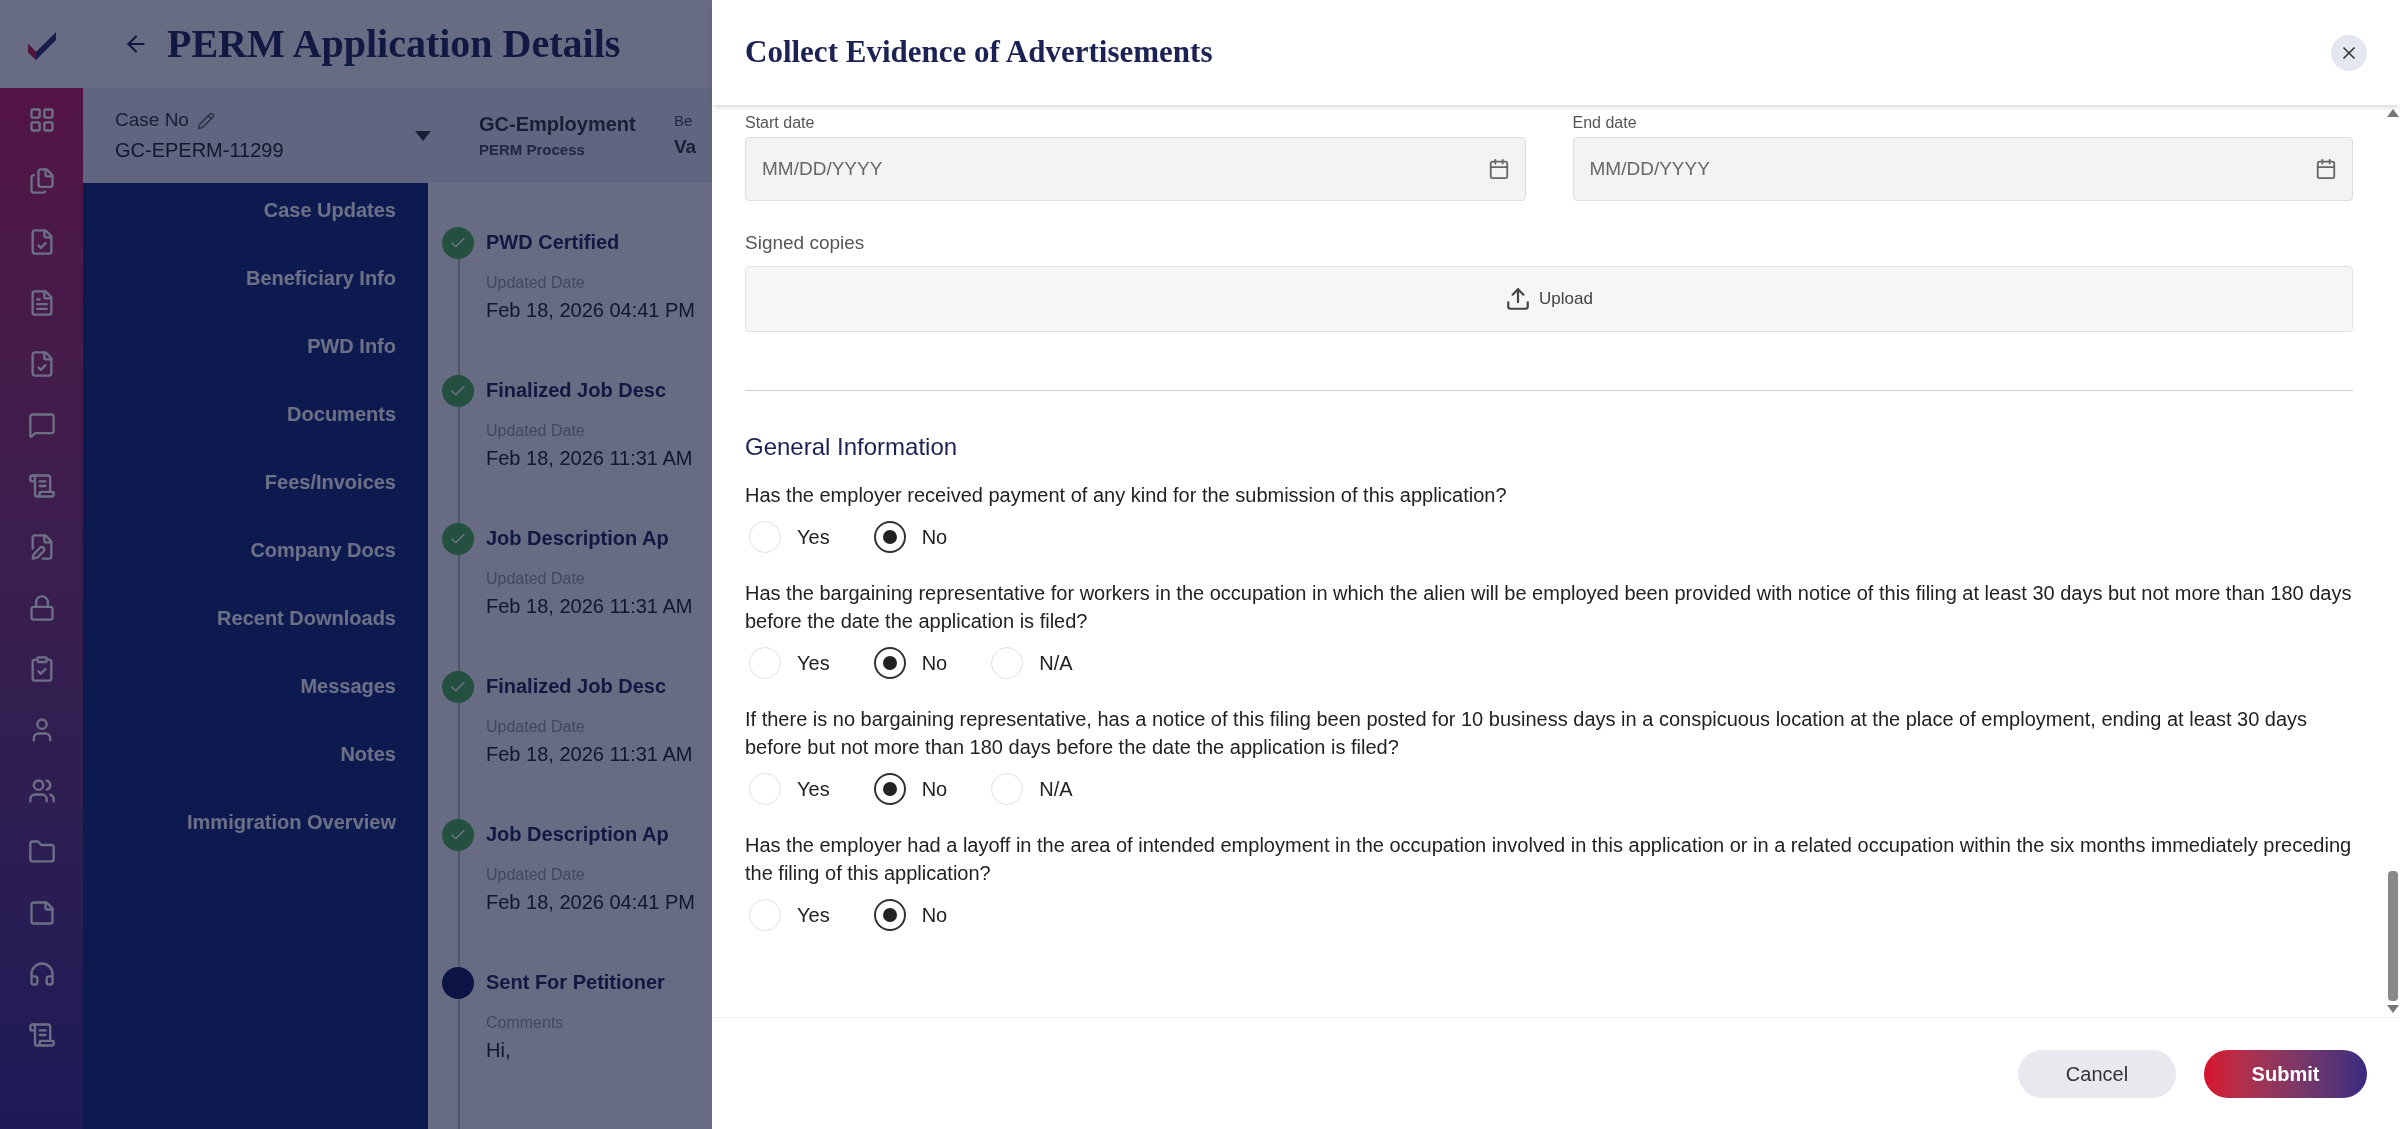 The width and height of the screenshot is (2400, 1129). I want to click on users-icon, so click(41, 791).